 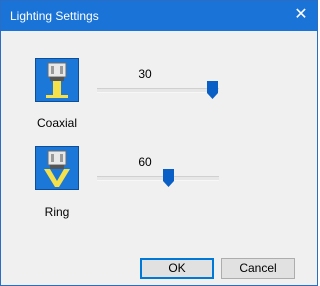 I want to click on title-bar: Lighting Settings ✕, so click(x=159, y=16).